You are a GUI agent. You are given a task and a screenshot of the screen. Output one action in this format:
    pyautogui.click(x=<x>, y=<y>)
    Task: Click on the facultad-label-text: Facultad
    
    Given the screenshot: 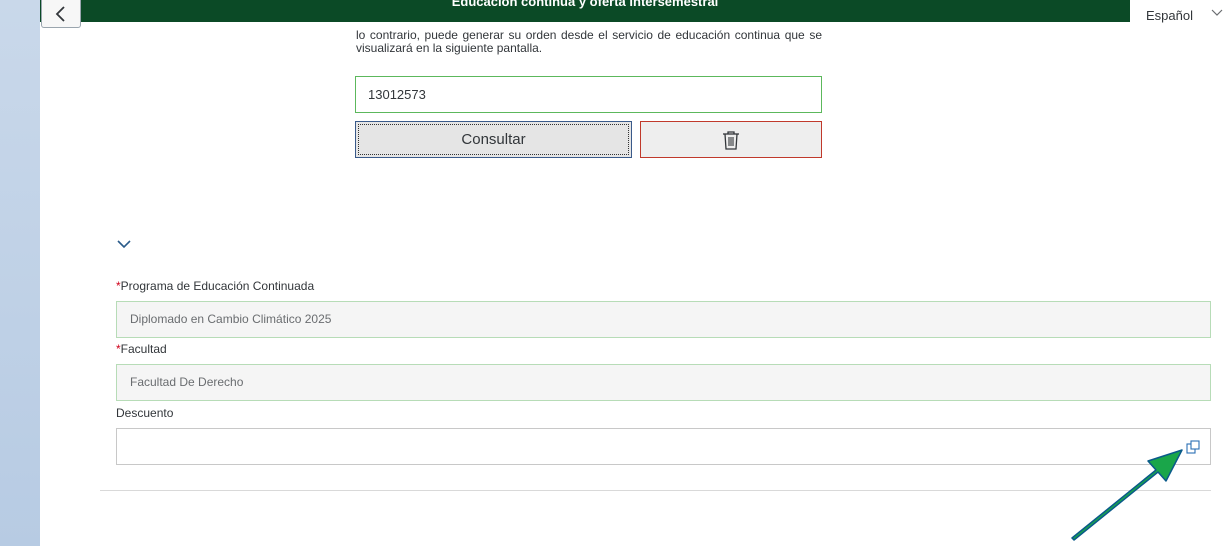 What is the action you would take?
    pyautogui.click(x=143, y=349)
    